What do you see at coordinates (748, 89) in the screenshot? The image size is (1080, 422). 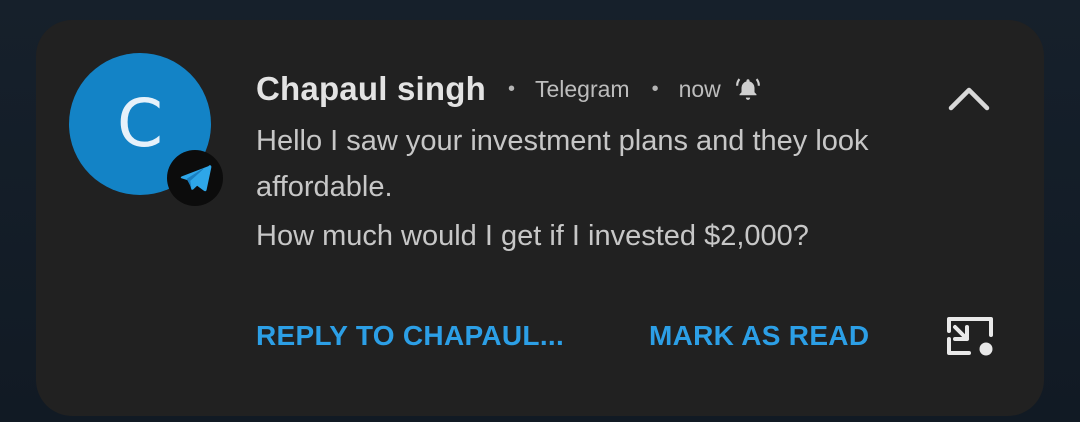 I see `bell-ringing-icon` at bounding box center [748, 89].